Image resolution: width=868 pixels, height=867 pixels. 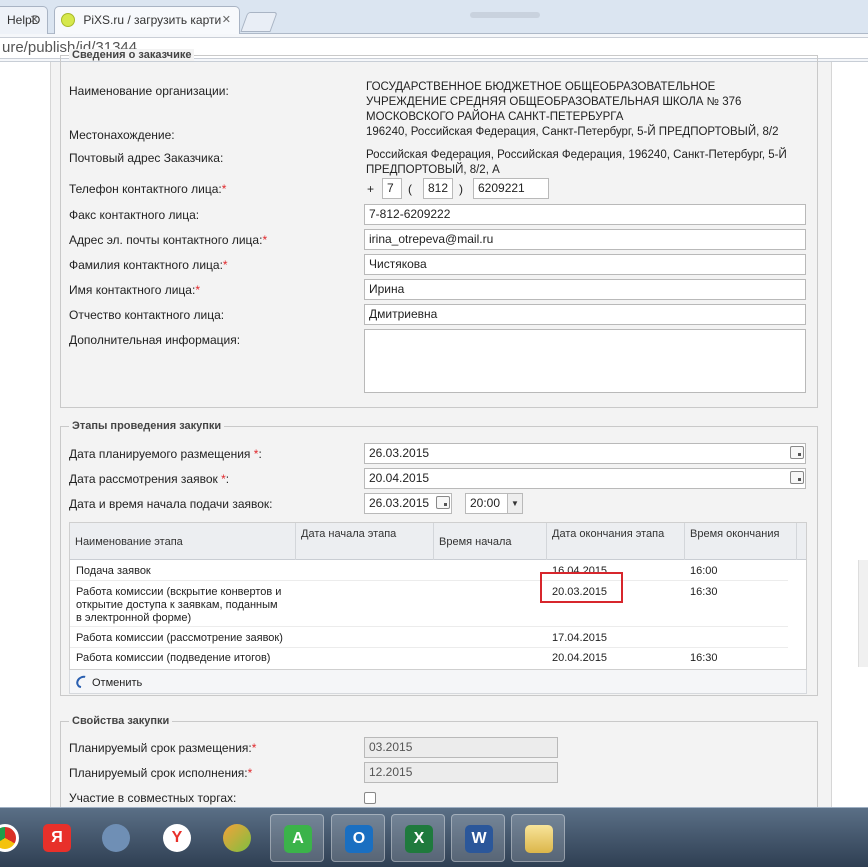 What do you see at coordinates (392, 188) in the screenshot?
I see `phone-country-input: 7` at bounding box center [392, 188].